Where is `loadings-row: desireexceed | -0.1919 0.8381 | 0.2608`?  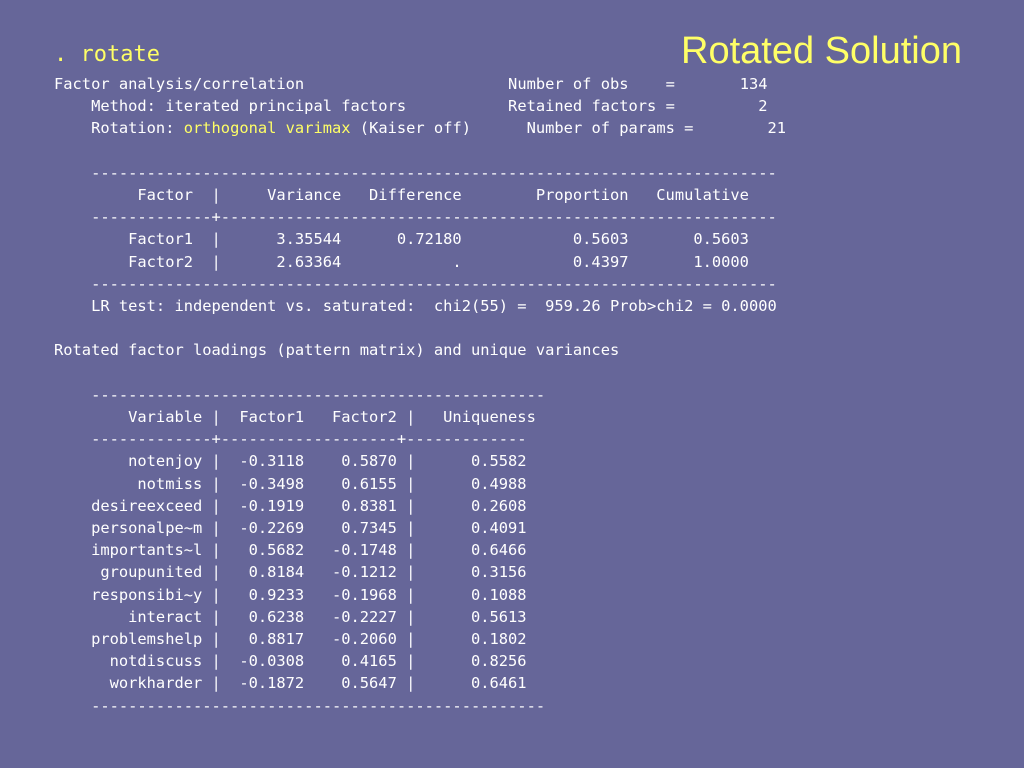
loadings-row: desireexceed | -0.1919 0.8381 | 0.2608 is located at coordinates (290, 505).